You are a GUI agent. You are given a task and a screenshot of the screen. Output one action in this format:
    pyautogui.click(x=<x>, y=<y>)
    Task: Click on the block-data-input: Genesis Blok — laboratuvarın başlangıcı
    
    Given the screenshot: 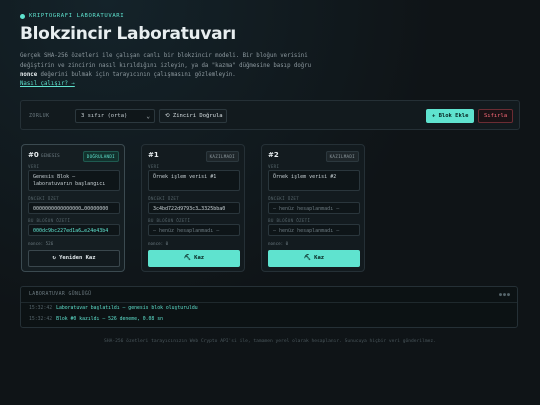 What is the action you would take?
    pyautogui.click(x=74, y=180)
    